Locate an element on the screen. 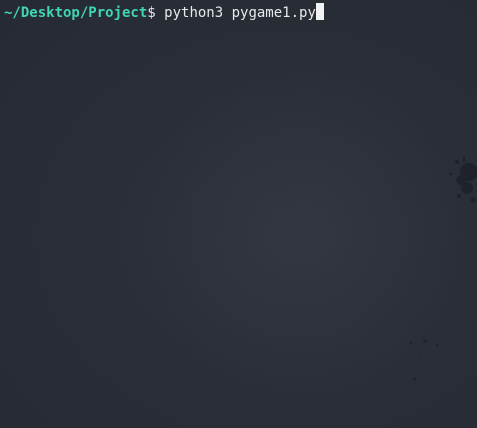 The width and height of the screenshot is (477, 428). text-cursor is located at coordinates (319, 11).